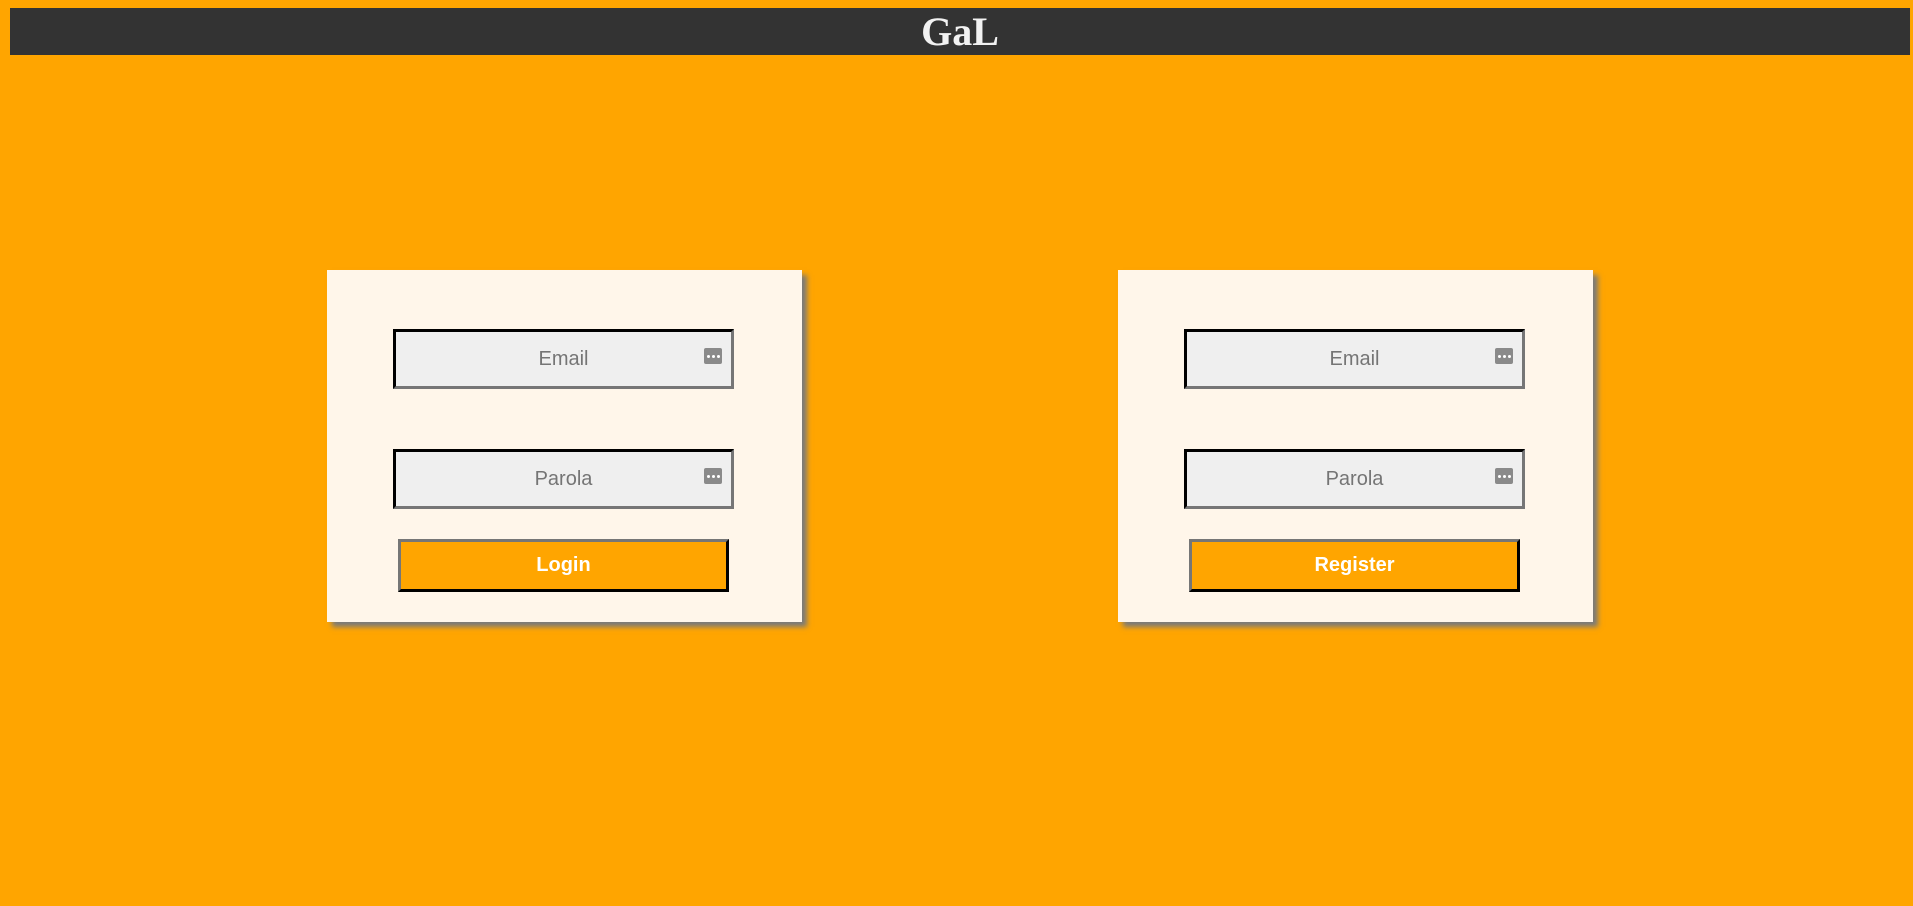  I want to click on app-header: GaL, so click(960, 31).